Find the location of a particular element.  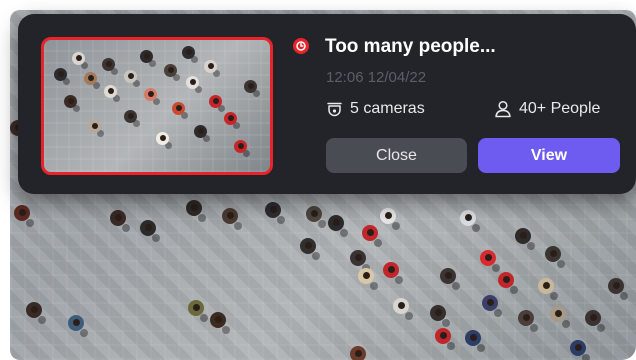

people-count: 40+ People is located at coordinates (547, 109).